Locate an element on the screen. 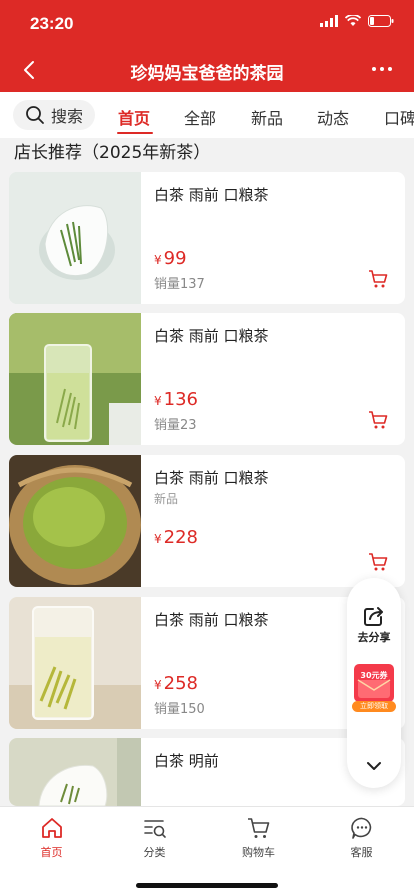  signal-icon is located at coordinates (329, 21).